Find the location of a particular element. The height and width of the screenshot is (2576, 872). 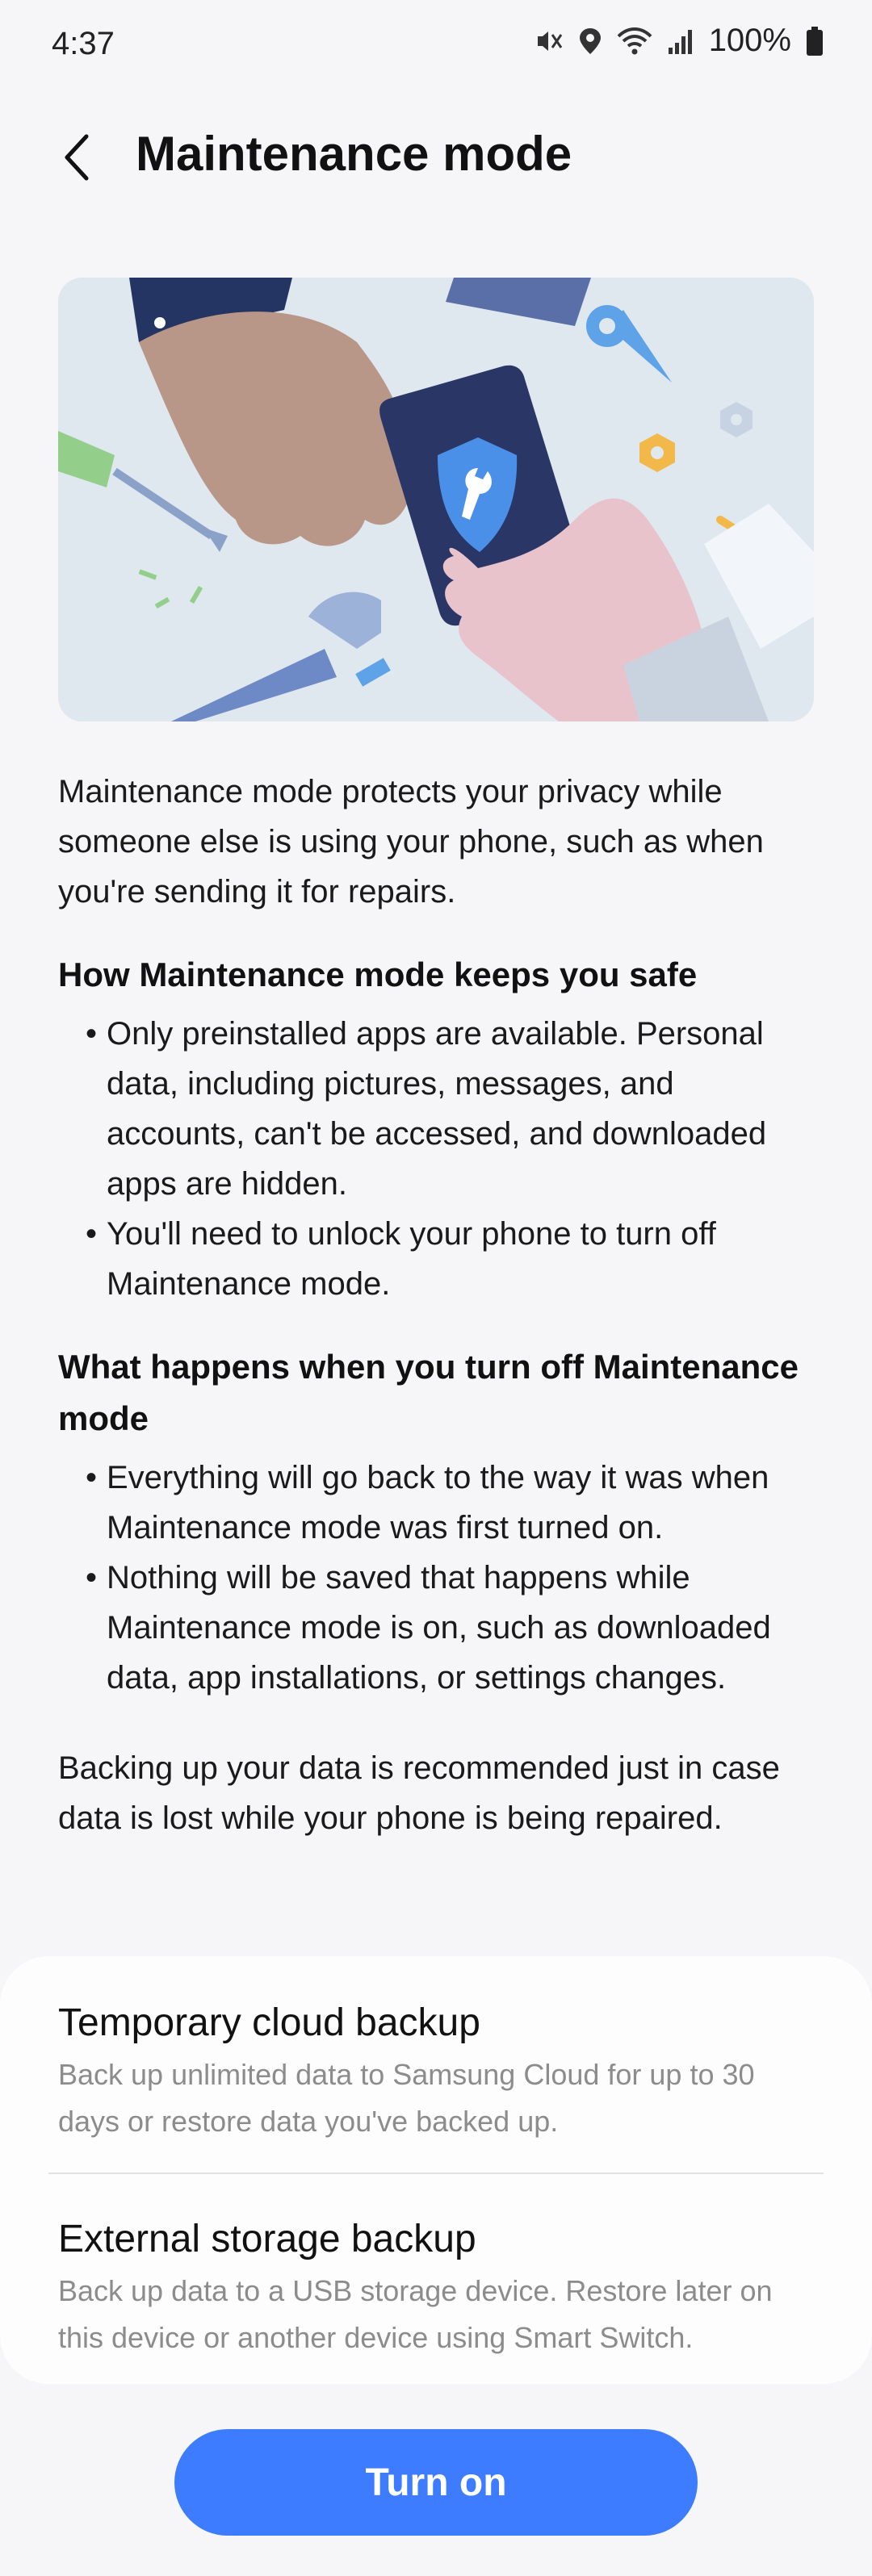

hero-illustration is located at coordinates (436, 499).